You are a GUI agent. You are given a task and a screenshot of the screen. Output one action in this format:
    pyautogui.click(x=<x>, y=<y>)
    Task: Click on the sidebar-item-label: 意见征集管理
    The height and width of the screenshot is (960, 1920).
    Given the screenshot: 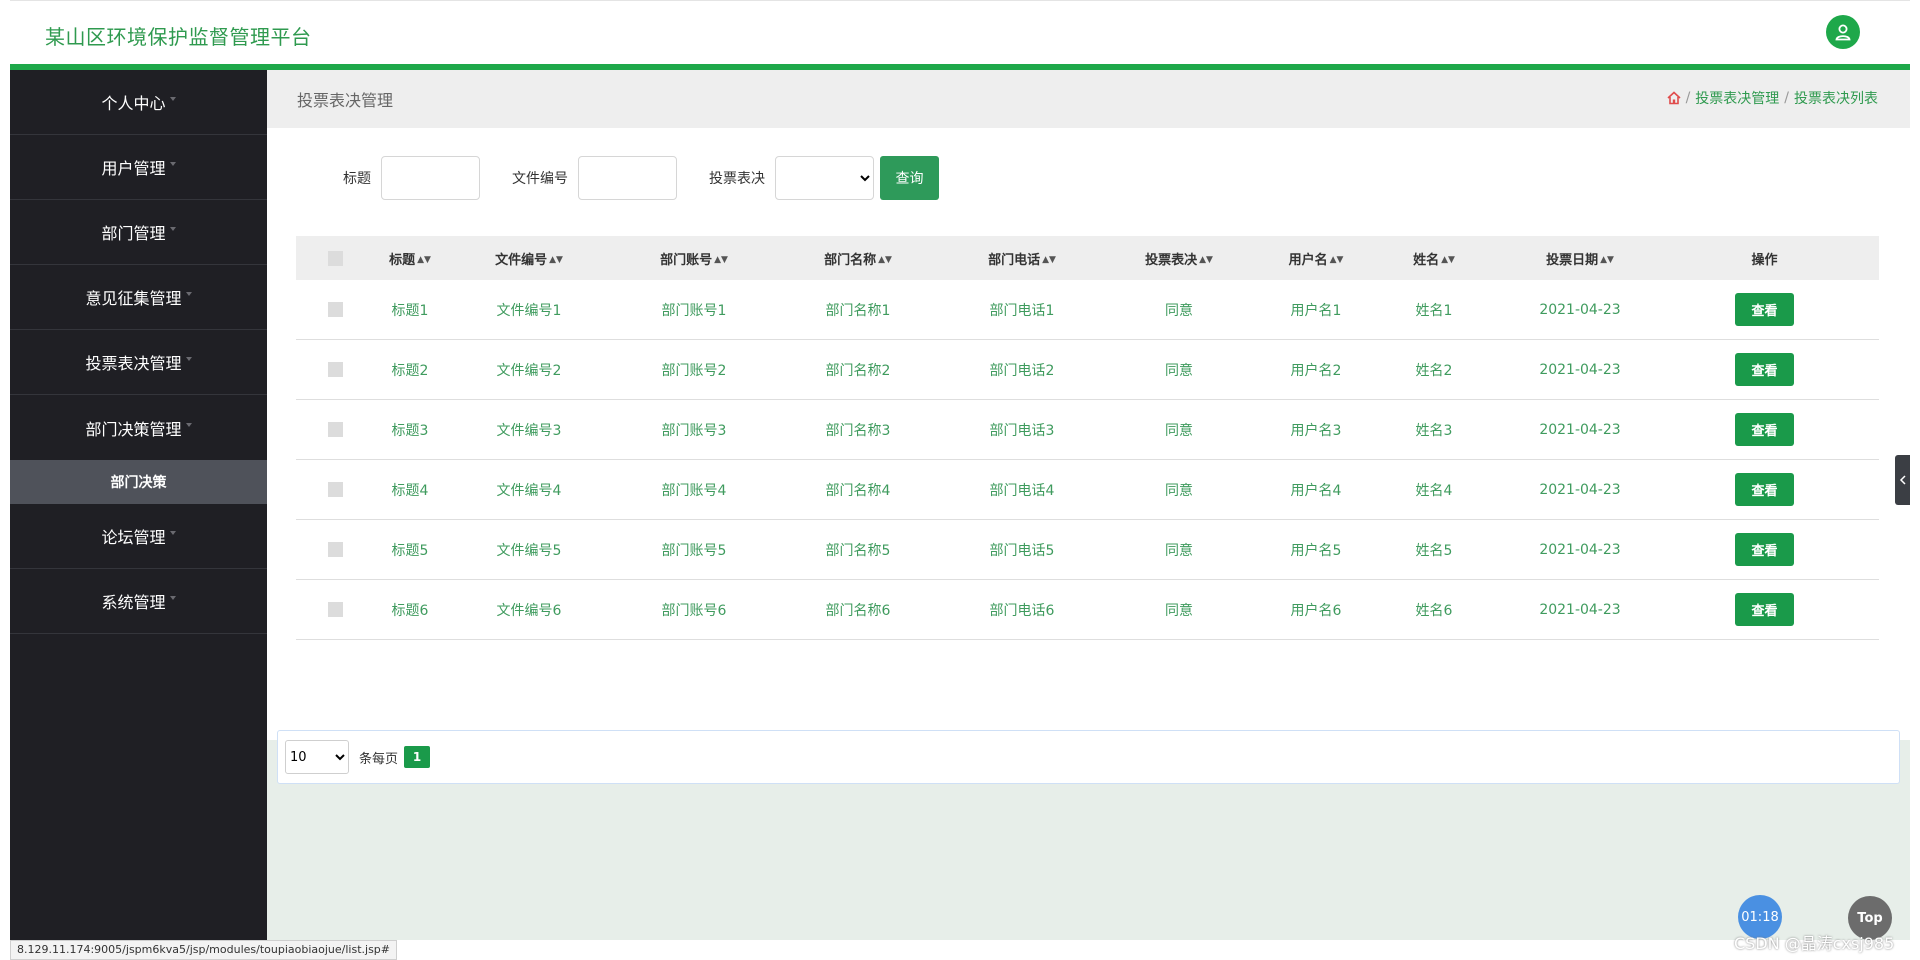 What is the action you would take?
    pyautogui.click(x=133, y=298)
    